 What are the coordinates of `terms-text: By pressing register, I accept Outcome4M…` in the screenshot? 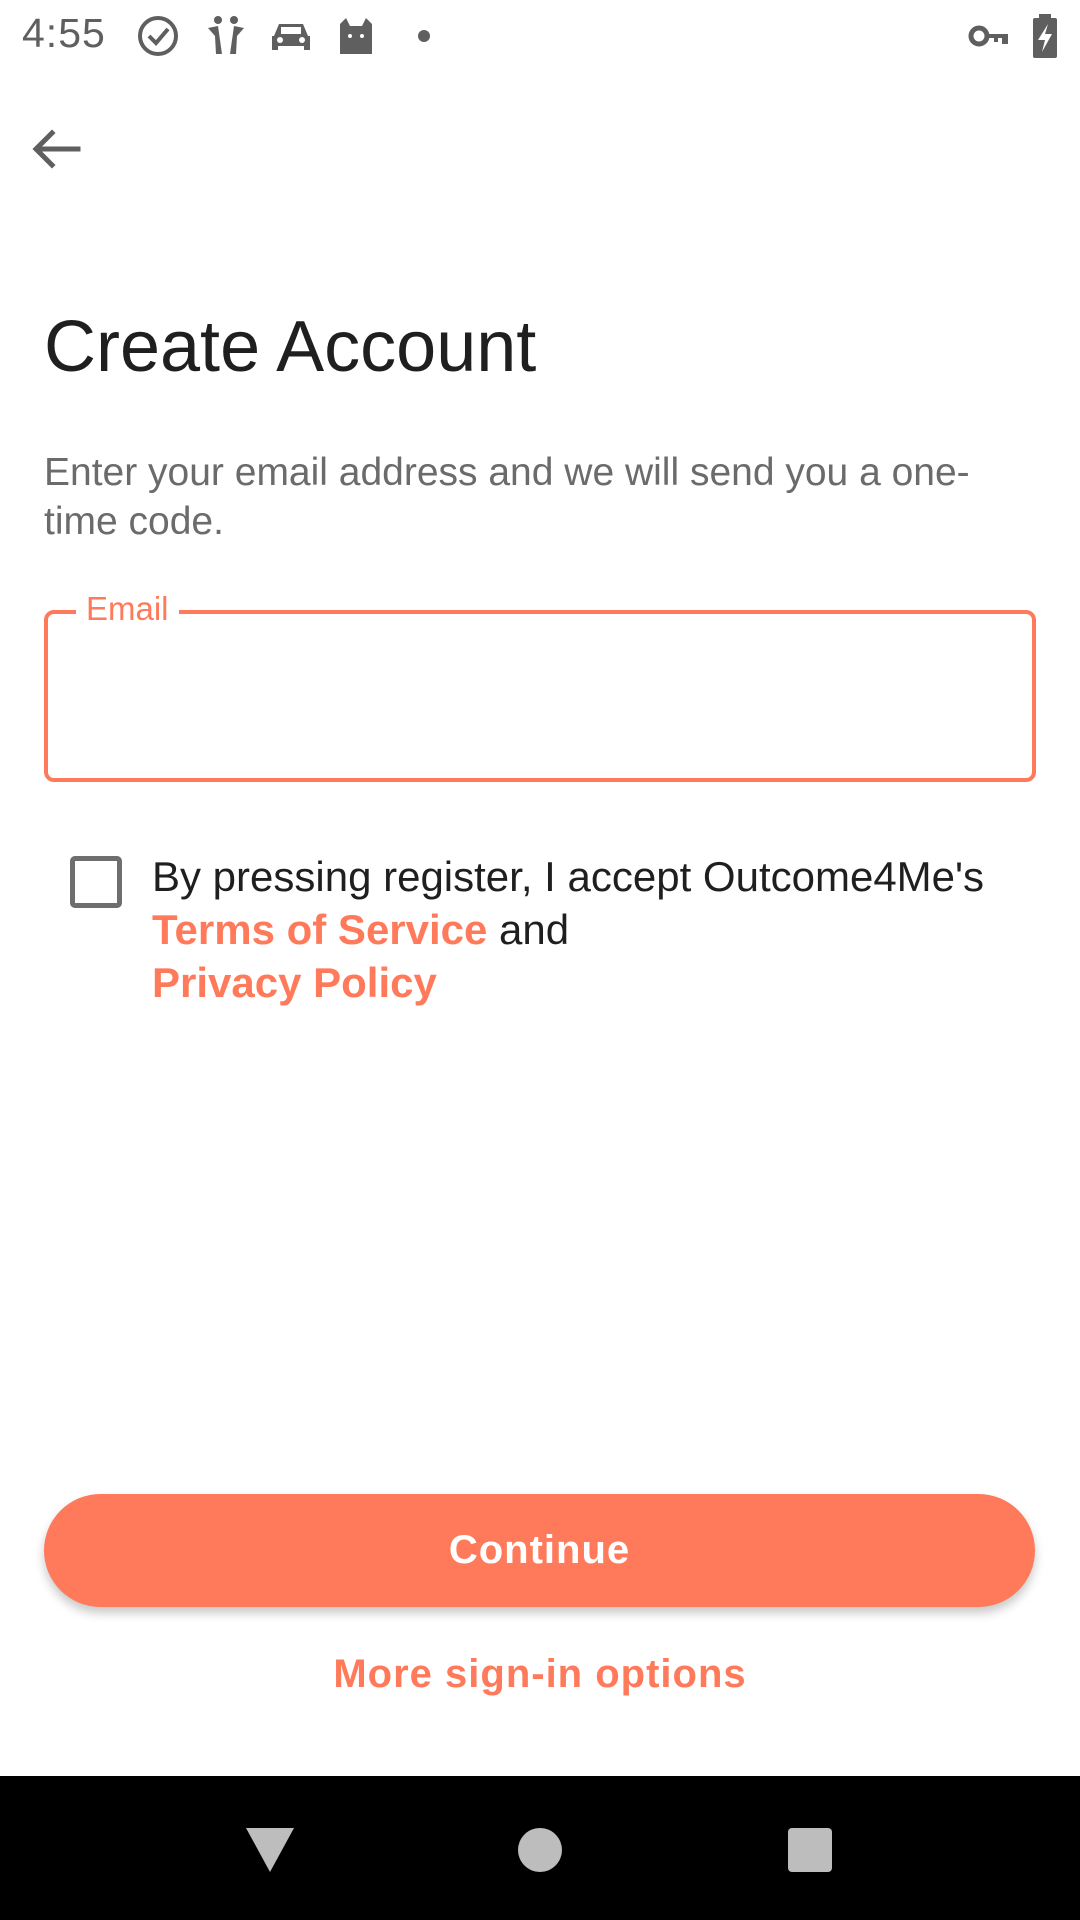 It's located at (582, 929).